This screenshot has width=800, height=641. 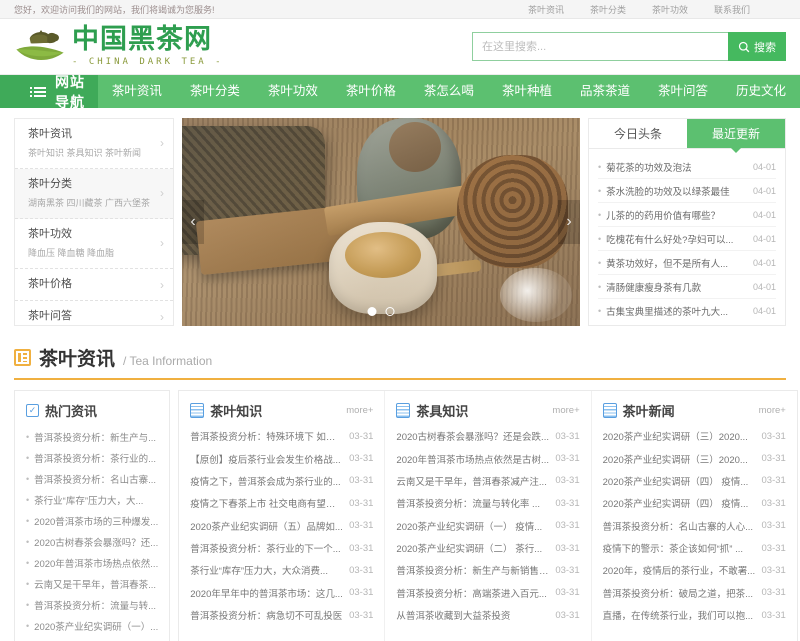 What do you see at coordinates (281, 481) in the screenshot?
I see `list-item: 疫情之下，普洱茶会成为茶行业的... 03-31` at bounding box center [281, 481].